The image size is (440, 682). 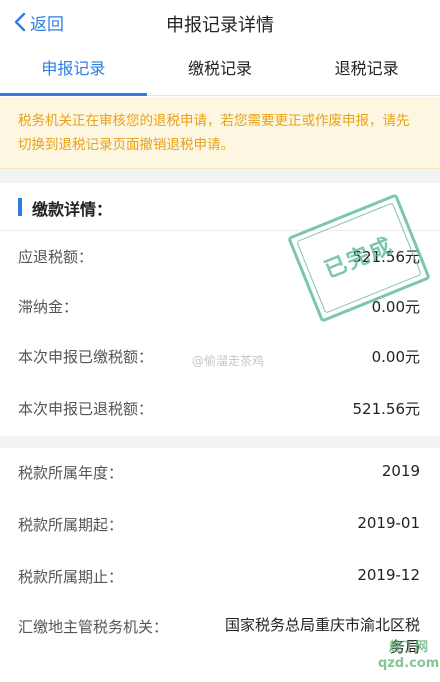 What do you see at coordinates (220, 577) in the screenshot?
I see `period-end-row: 税款所属期止： 2019-12` at bounding box center [220, 577].